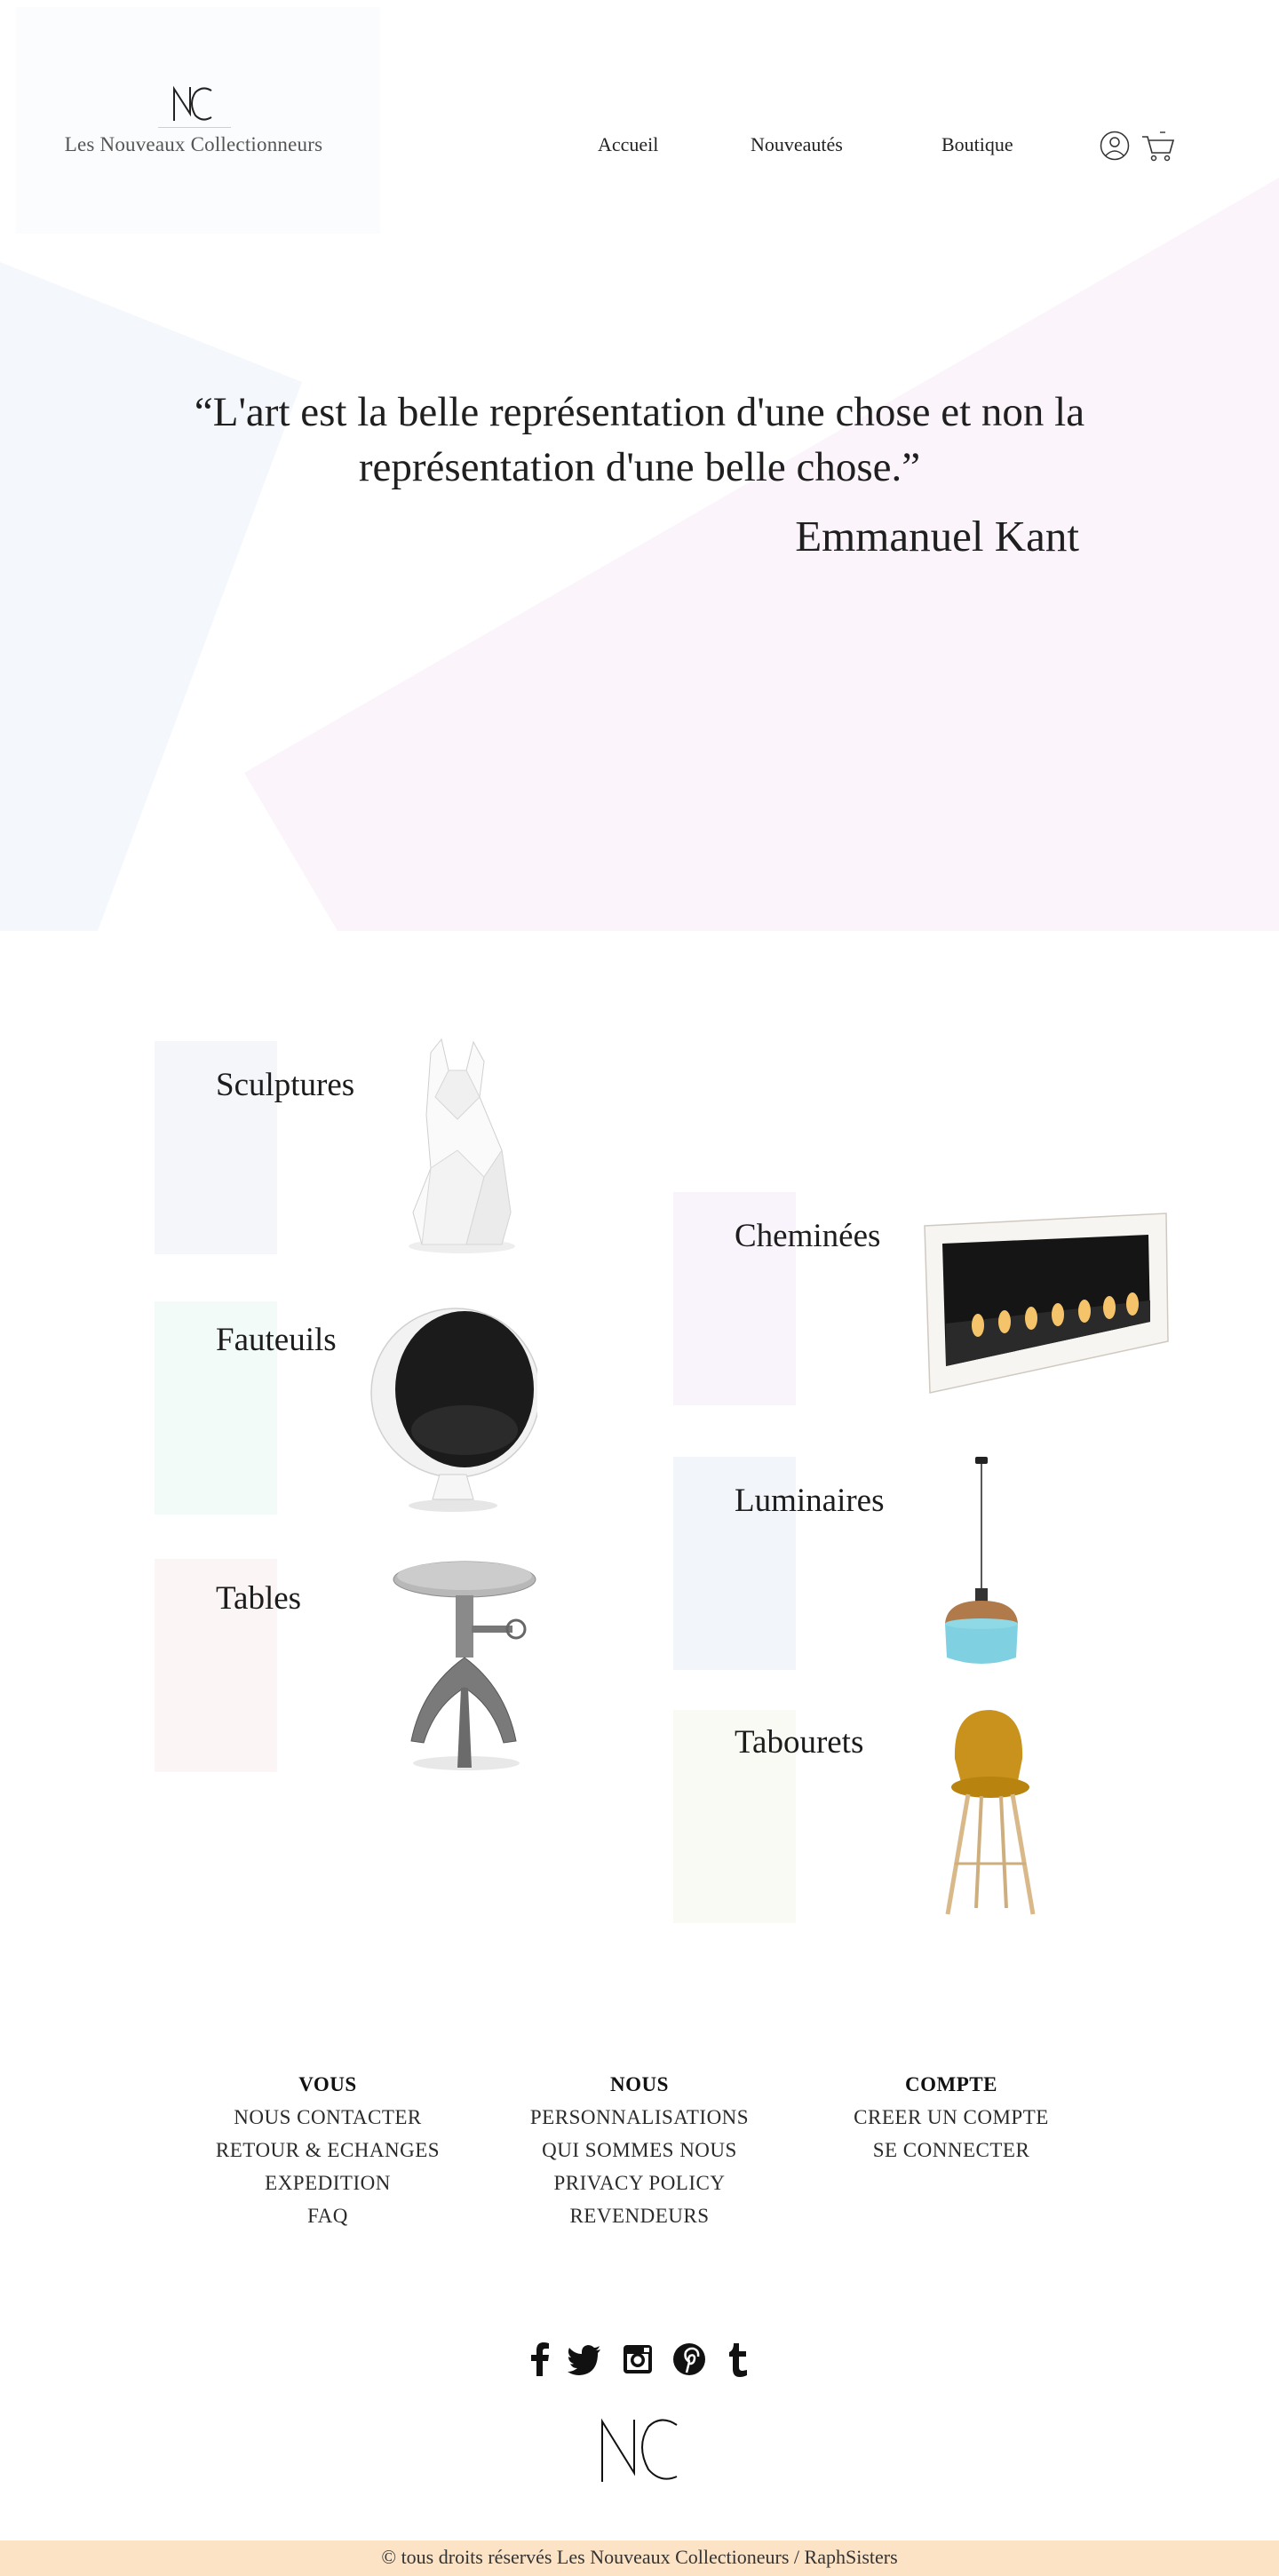 The width and height of the screenshot is (1279, 2576). What do you see at coordinates (1045, 1303) in the screenshot?
I see `fireplace-image` at bounding box center [1045, 1303].